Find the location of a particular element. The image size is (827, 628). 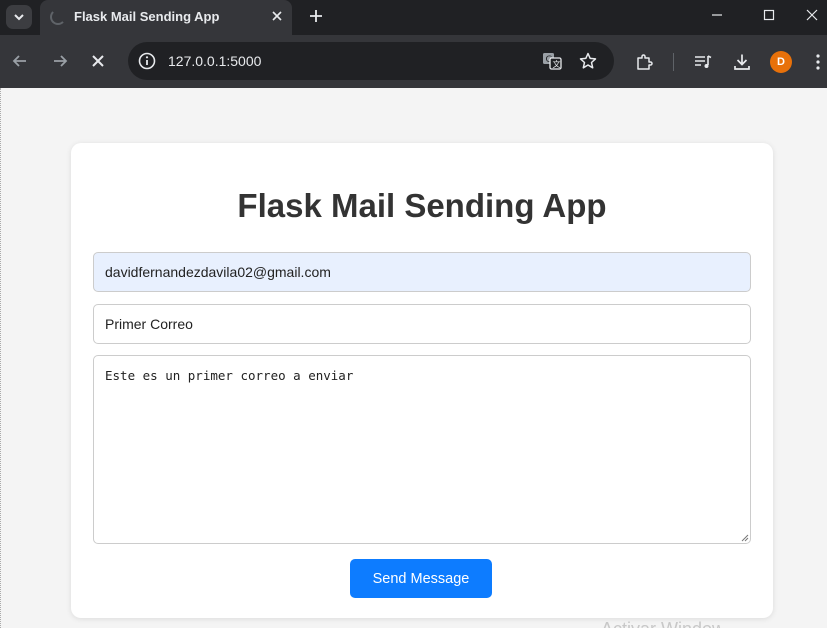

stop-loading-button is located at coordinates (98, 61).